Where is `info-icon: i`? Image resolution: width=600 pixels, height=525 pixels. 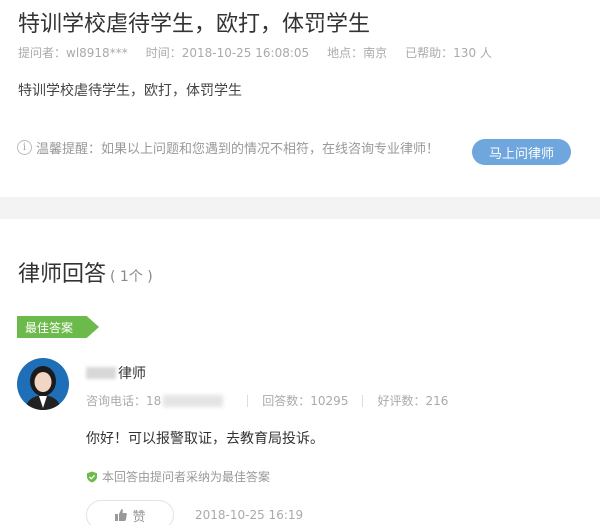 info-icon: i is located at coordinates (24, 147).